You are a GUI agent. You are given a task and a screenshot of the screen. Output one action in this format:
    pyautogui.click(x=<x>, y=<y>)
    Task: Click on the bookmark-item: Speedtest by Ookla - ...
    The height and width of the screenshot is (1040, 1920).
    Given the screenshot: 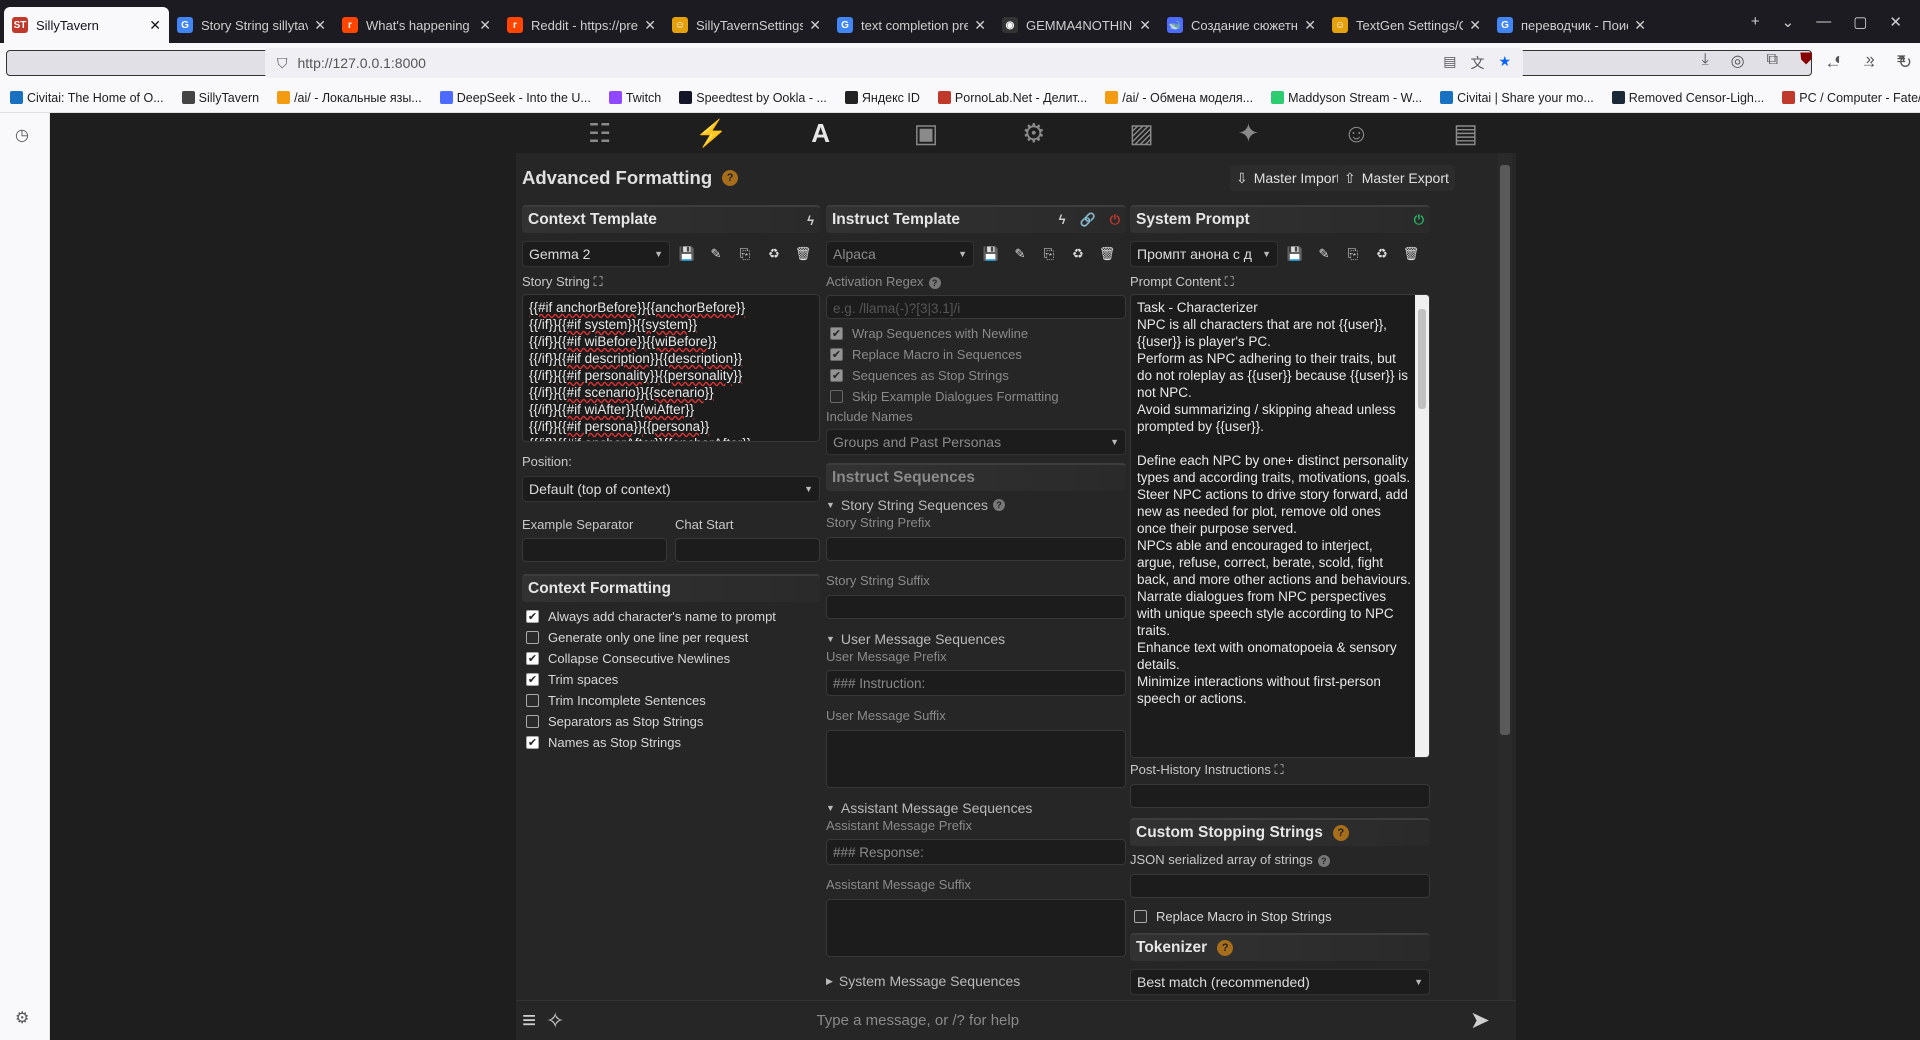 What is the action you would take?
    pyautogui.click(x=753, y=98)
    